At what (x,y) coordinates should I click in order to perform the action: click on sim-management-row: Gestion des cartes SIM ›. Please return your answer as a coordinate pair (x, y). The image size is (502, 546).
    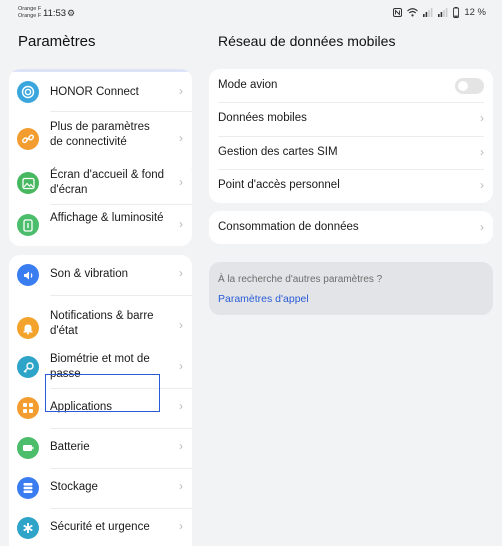
    Looking at the image, I should click on (351, 152).